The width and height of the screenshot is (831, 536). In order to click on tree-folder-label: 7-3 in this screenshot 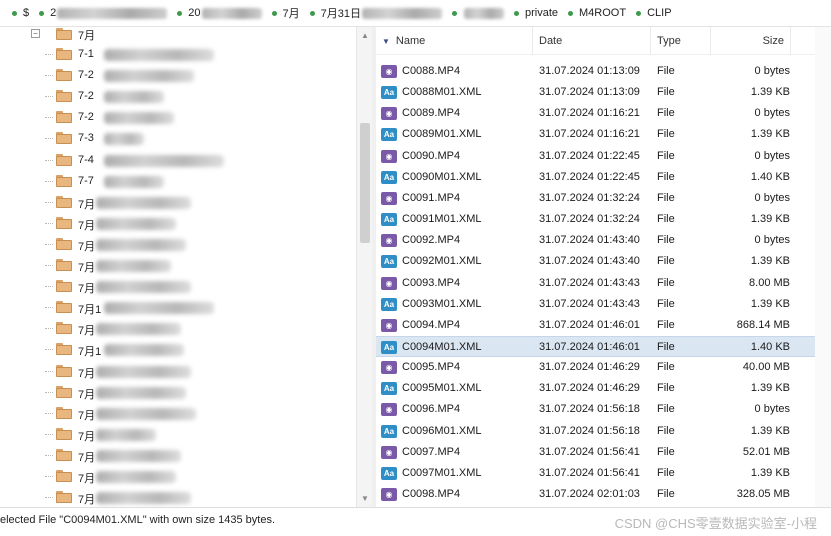, I will do `click(86, 138)`.